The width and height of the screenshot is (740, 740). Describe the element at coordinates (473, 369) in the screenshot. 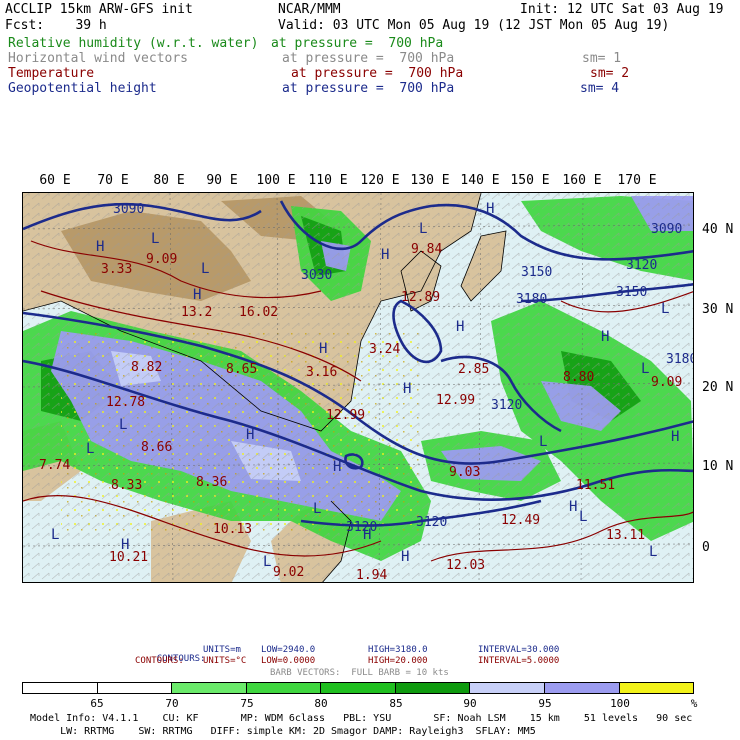

I see `temperature-contour-label: 2.85` at that location.